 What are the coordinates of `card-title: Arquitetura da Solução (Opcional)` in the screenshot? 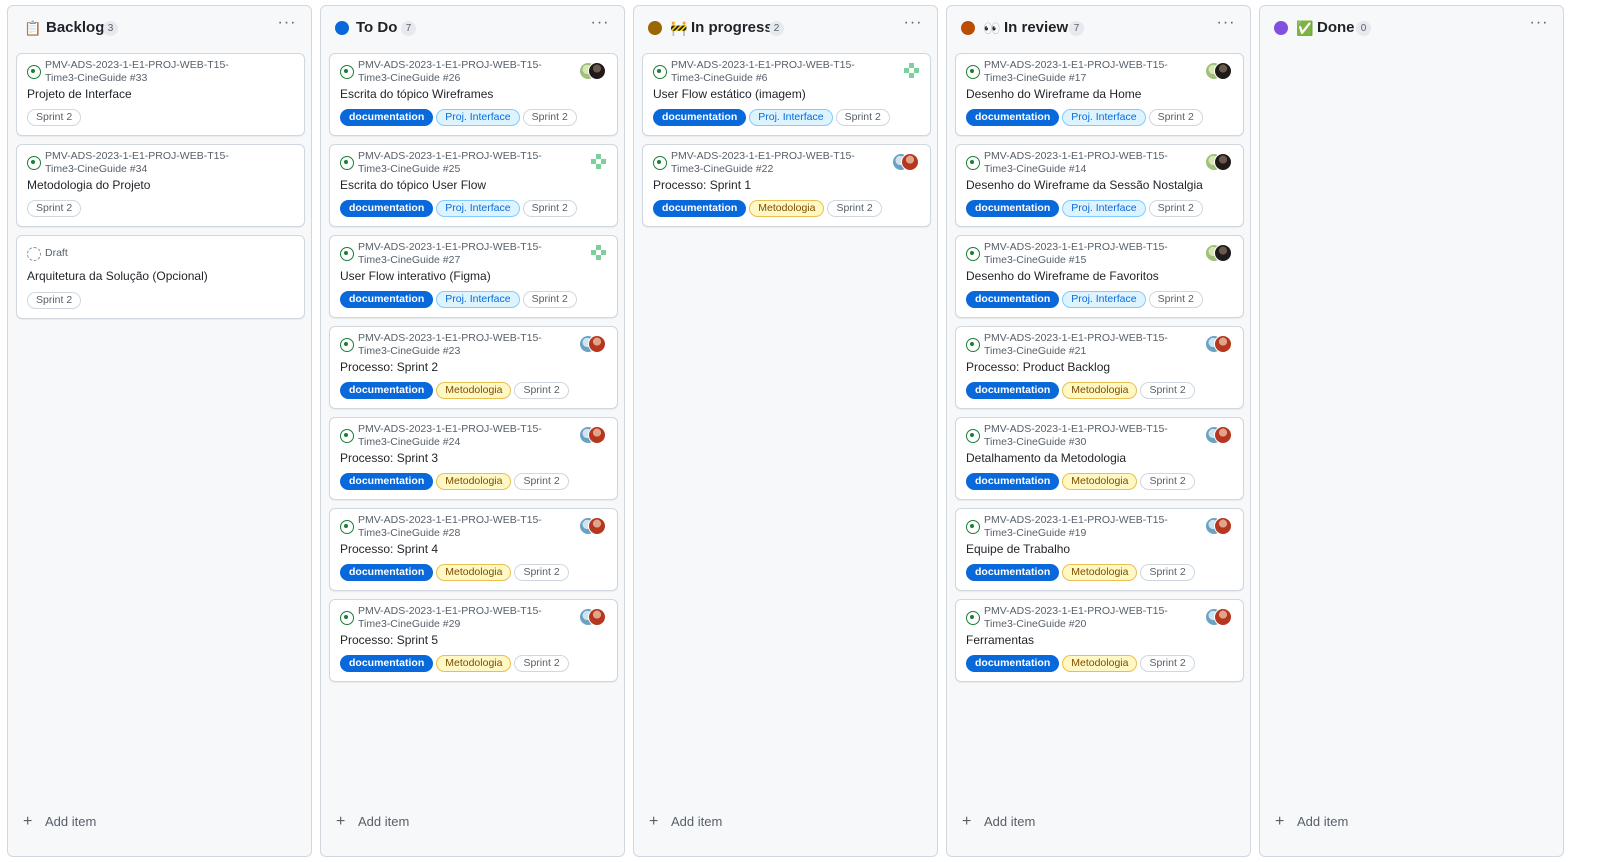 It's located at (147, 276).